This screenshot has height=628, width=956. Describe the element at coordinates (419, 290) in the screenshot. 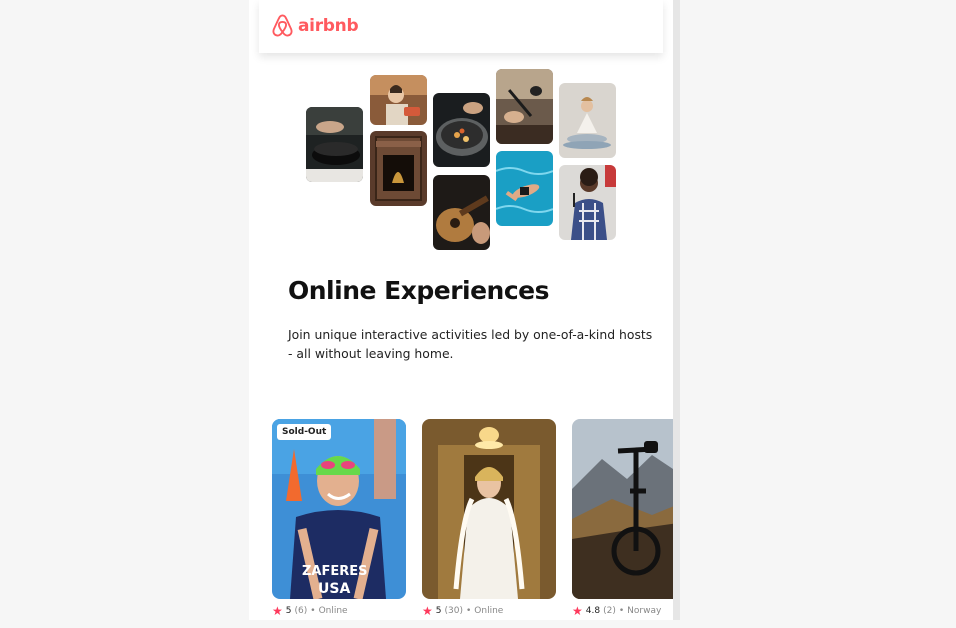

I see `page-title: Online Experiences` at that location.